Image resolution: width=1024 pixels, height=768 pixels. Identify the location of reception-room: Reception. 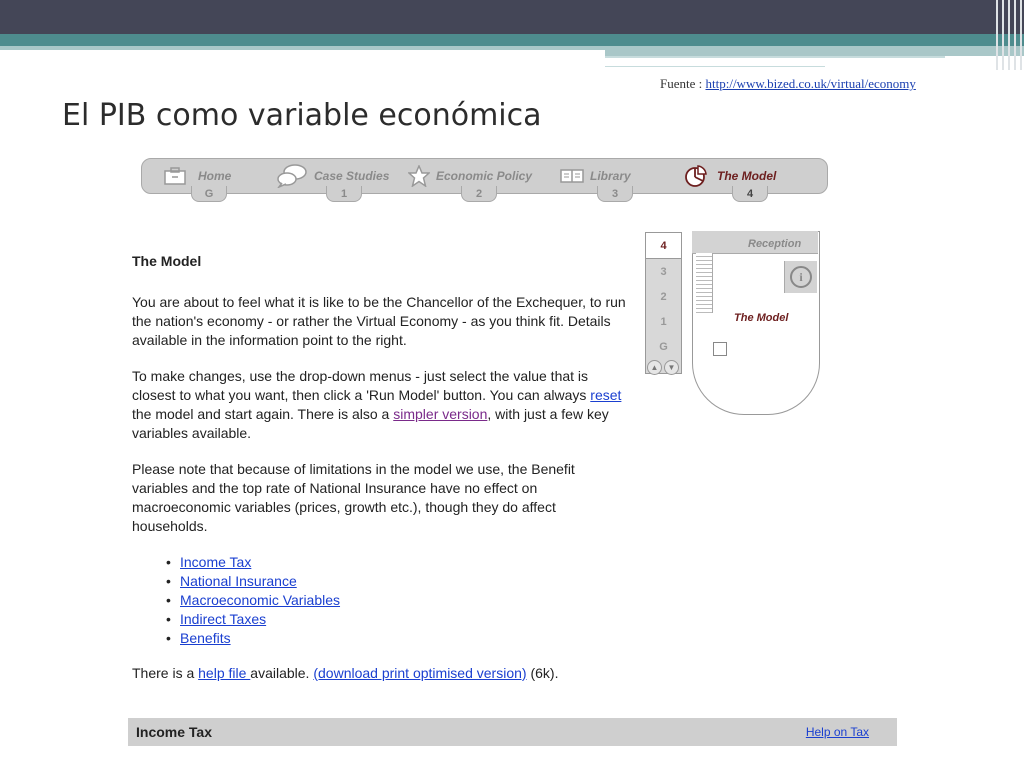
(774, 244).